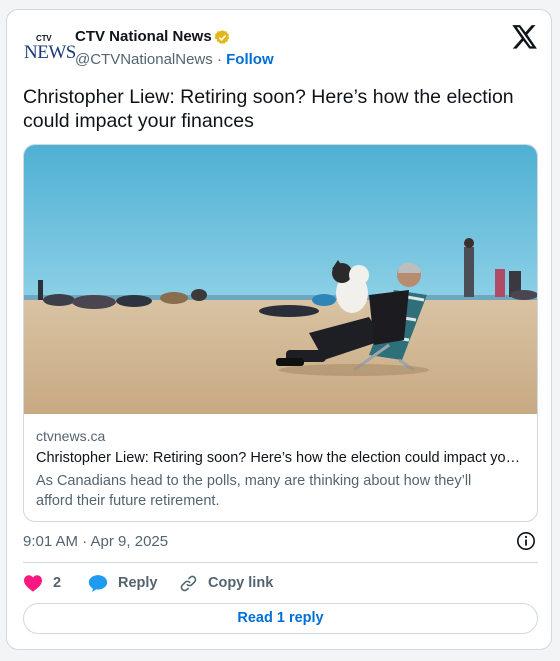 The height and width of the screenshot is (661, 560). What do you see at coordinates (143, 36) in the screenshot?
I see `author-display-name: CTV National News` at bounding box center [143, 36].